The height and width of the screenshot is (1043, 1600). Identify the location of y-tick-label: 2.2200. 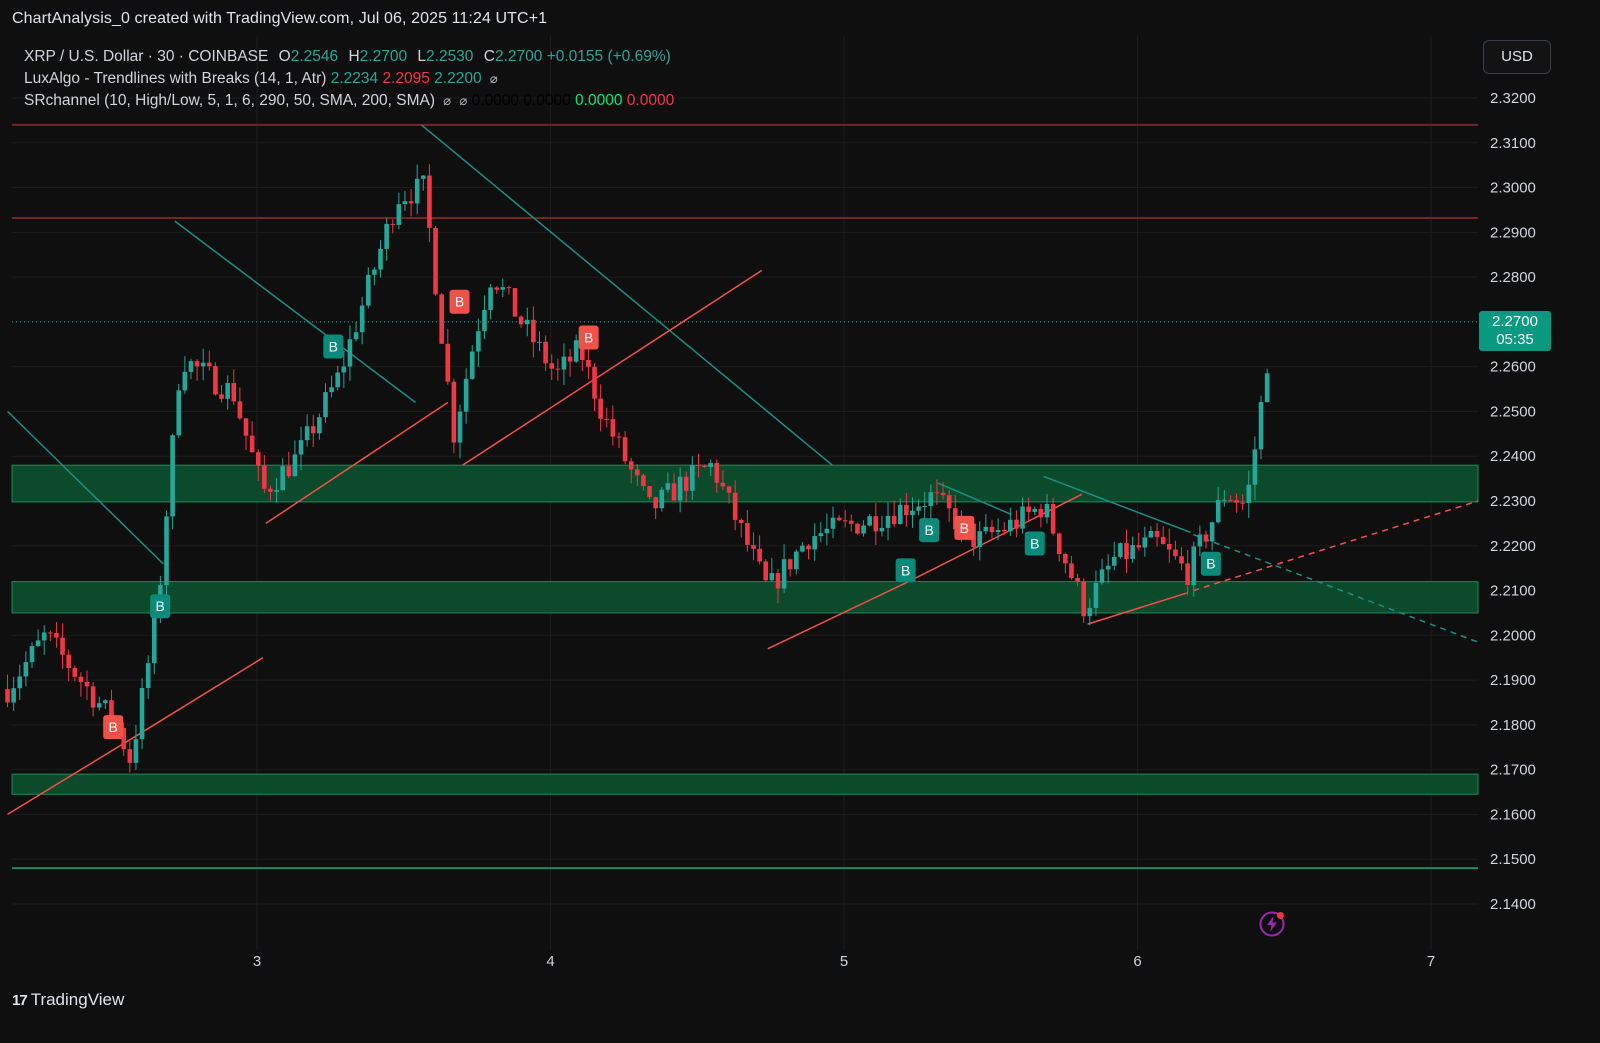
(1513, 546).